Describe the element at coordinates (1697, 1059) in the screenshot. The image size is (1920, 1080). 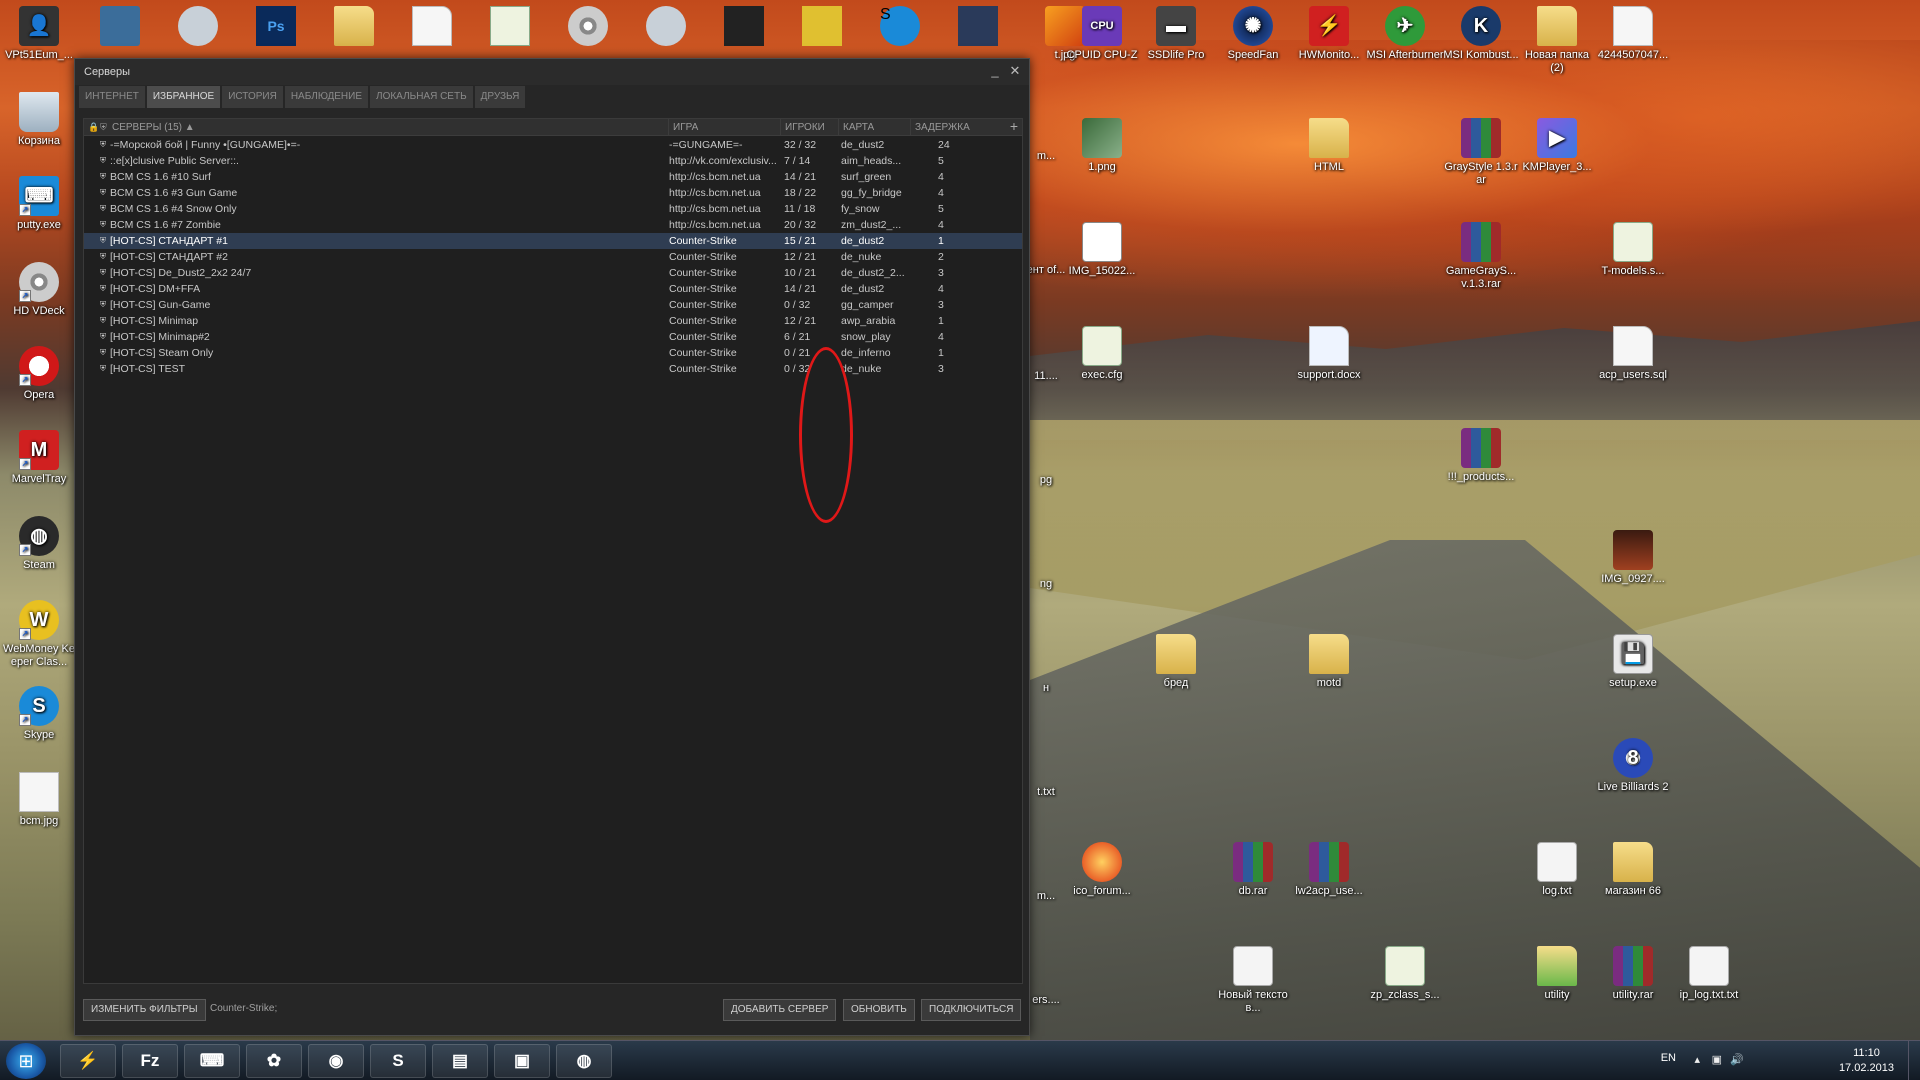
I see `tray-arrow-icon: ▴` at that location.